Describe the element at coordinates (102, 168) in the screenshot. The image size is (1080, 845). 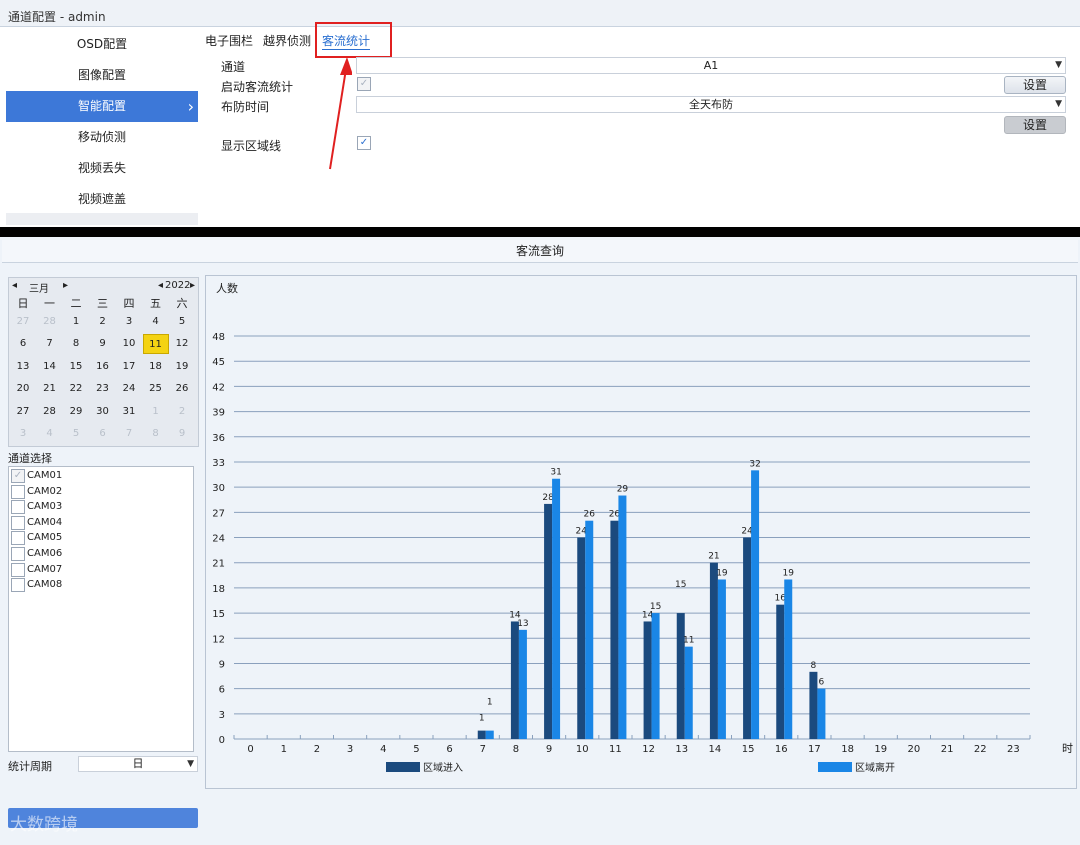
I see `sidebar-item: 视频丢失` at that location.